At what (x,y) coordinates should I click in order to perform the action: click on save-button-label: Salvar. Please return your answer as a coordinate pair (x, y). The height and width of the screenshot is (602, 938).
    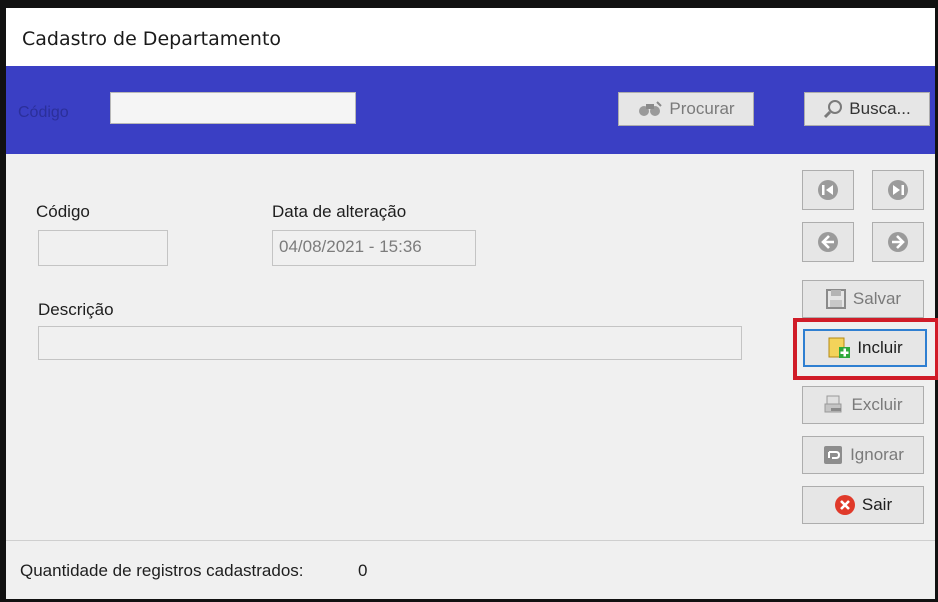
    Looking at the image, I should click on (877, 298).